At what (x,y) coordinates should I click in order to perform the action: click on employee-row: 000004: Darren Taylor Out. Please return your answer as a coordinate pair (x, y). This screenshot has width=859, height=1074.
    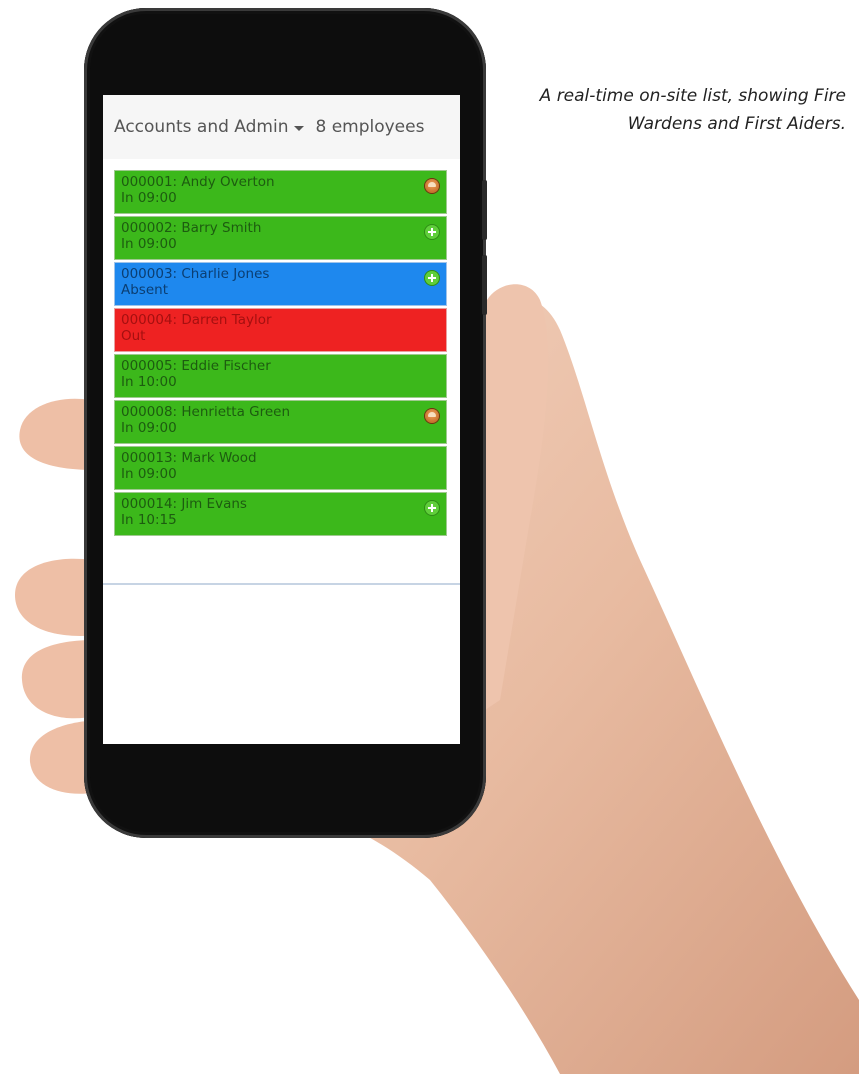
    Looking at the image, I should click on (280, 330).